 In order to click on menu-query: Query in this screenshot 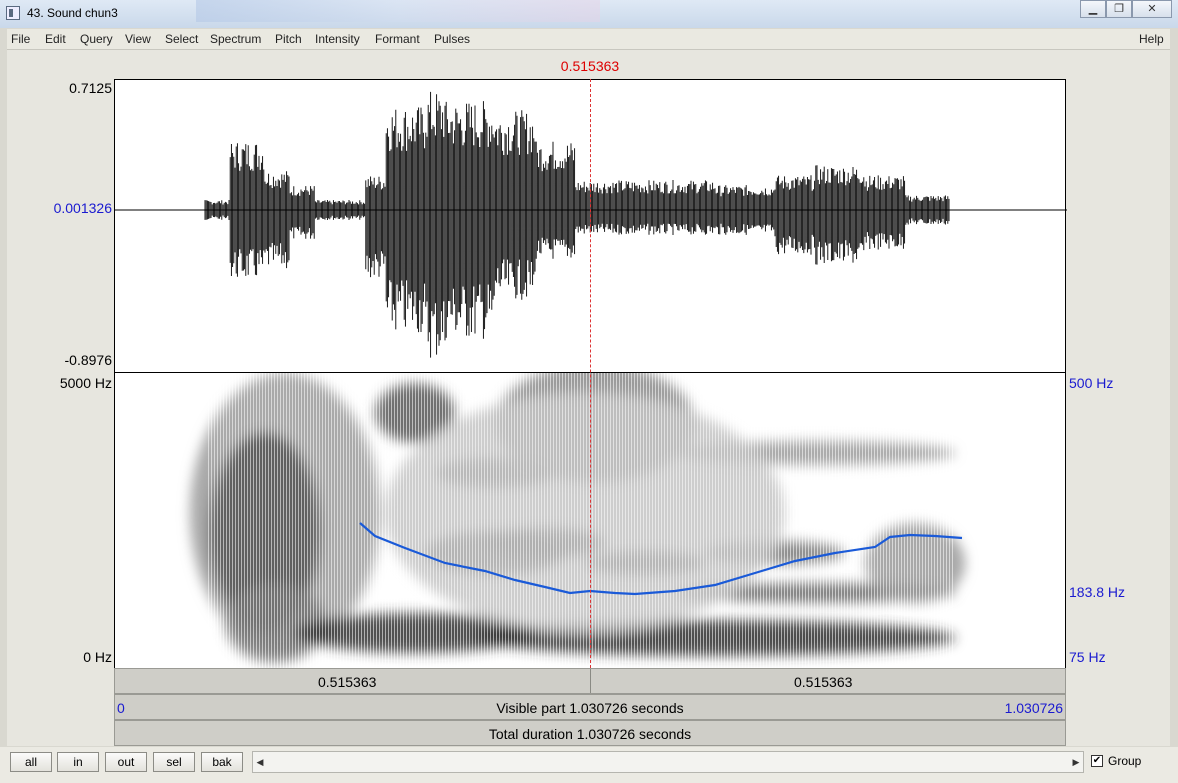, I will do `click(96, 39)`.